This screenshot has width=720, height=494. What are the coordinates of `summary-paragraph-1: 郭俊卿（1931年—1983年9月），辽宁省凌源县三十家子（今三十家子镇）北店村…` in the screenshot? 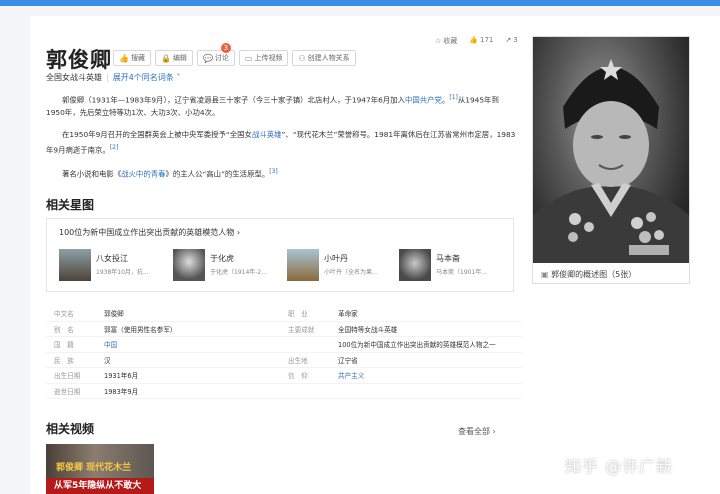 It's located at (272, 106).